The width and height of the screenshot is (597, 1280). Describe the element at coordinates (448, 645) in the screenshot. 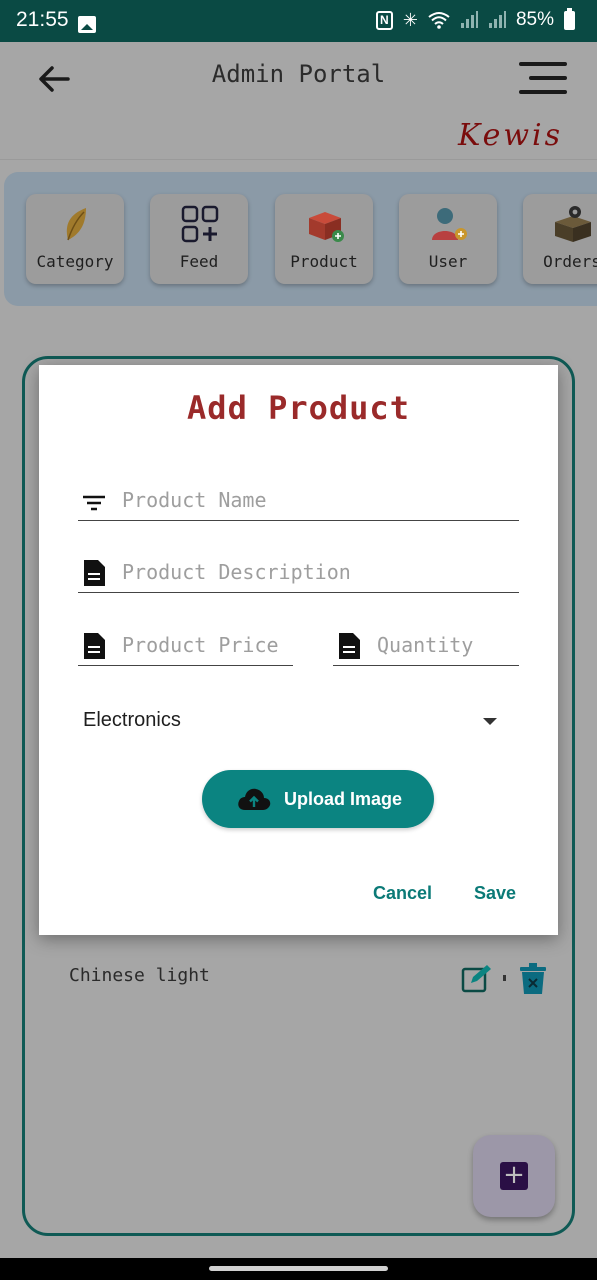

I see `quantity-input` at that location.